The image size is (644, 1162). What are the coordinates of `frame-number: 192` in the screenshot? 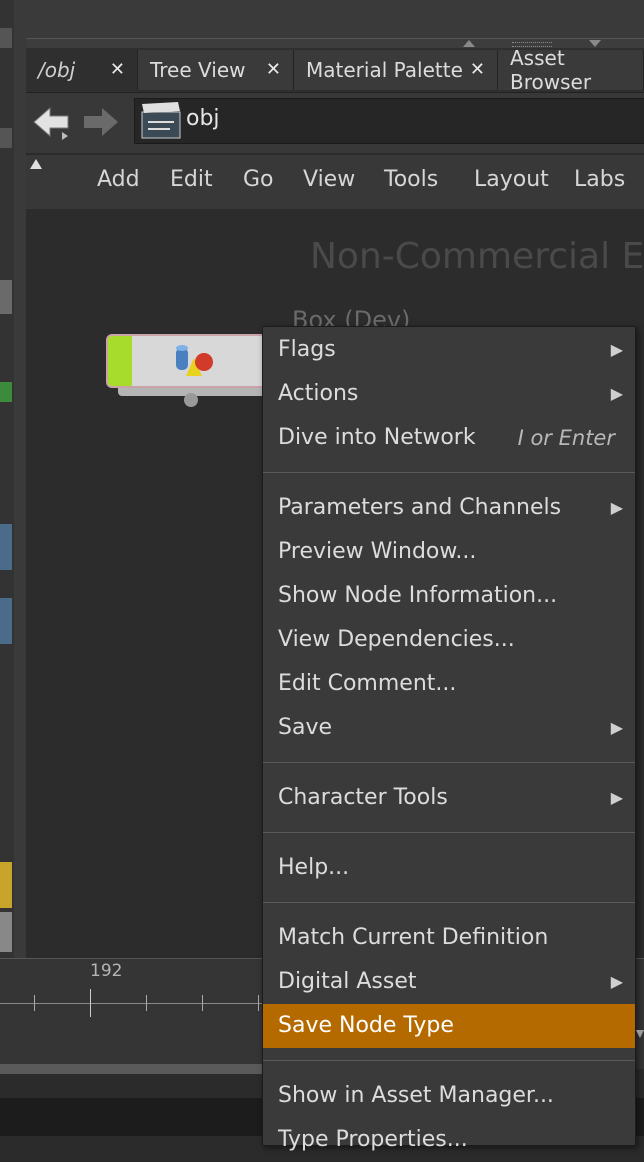 It's located at (106, 971).